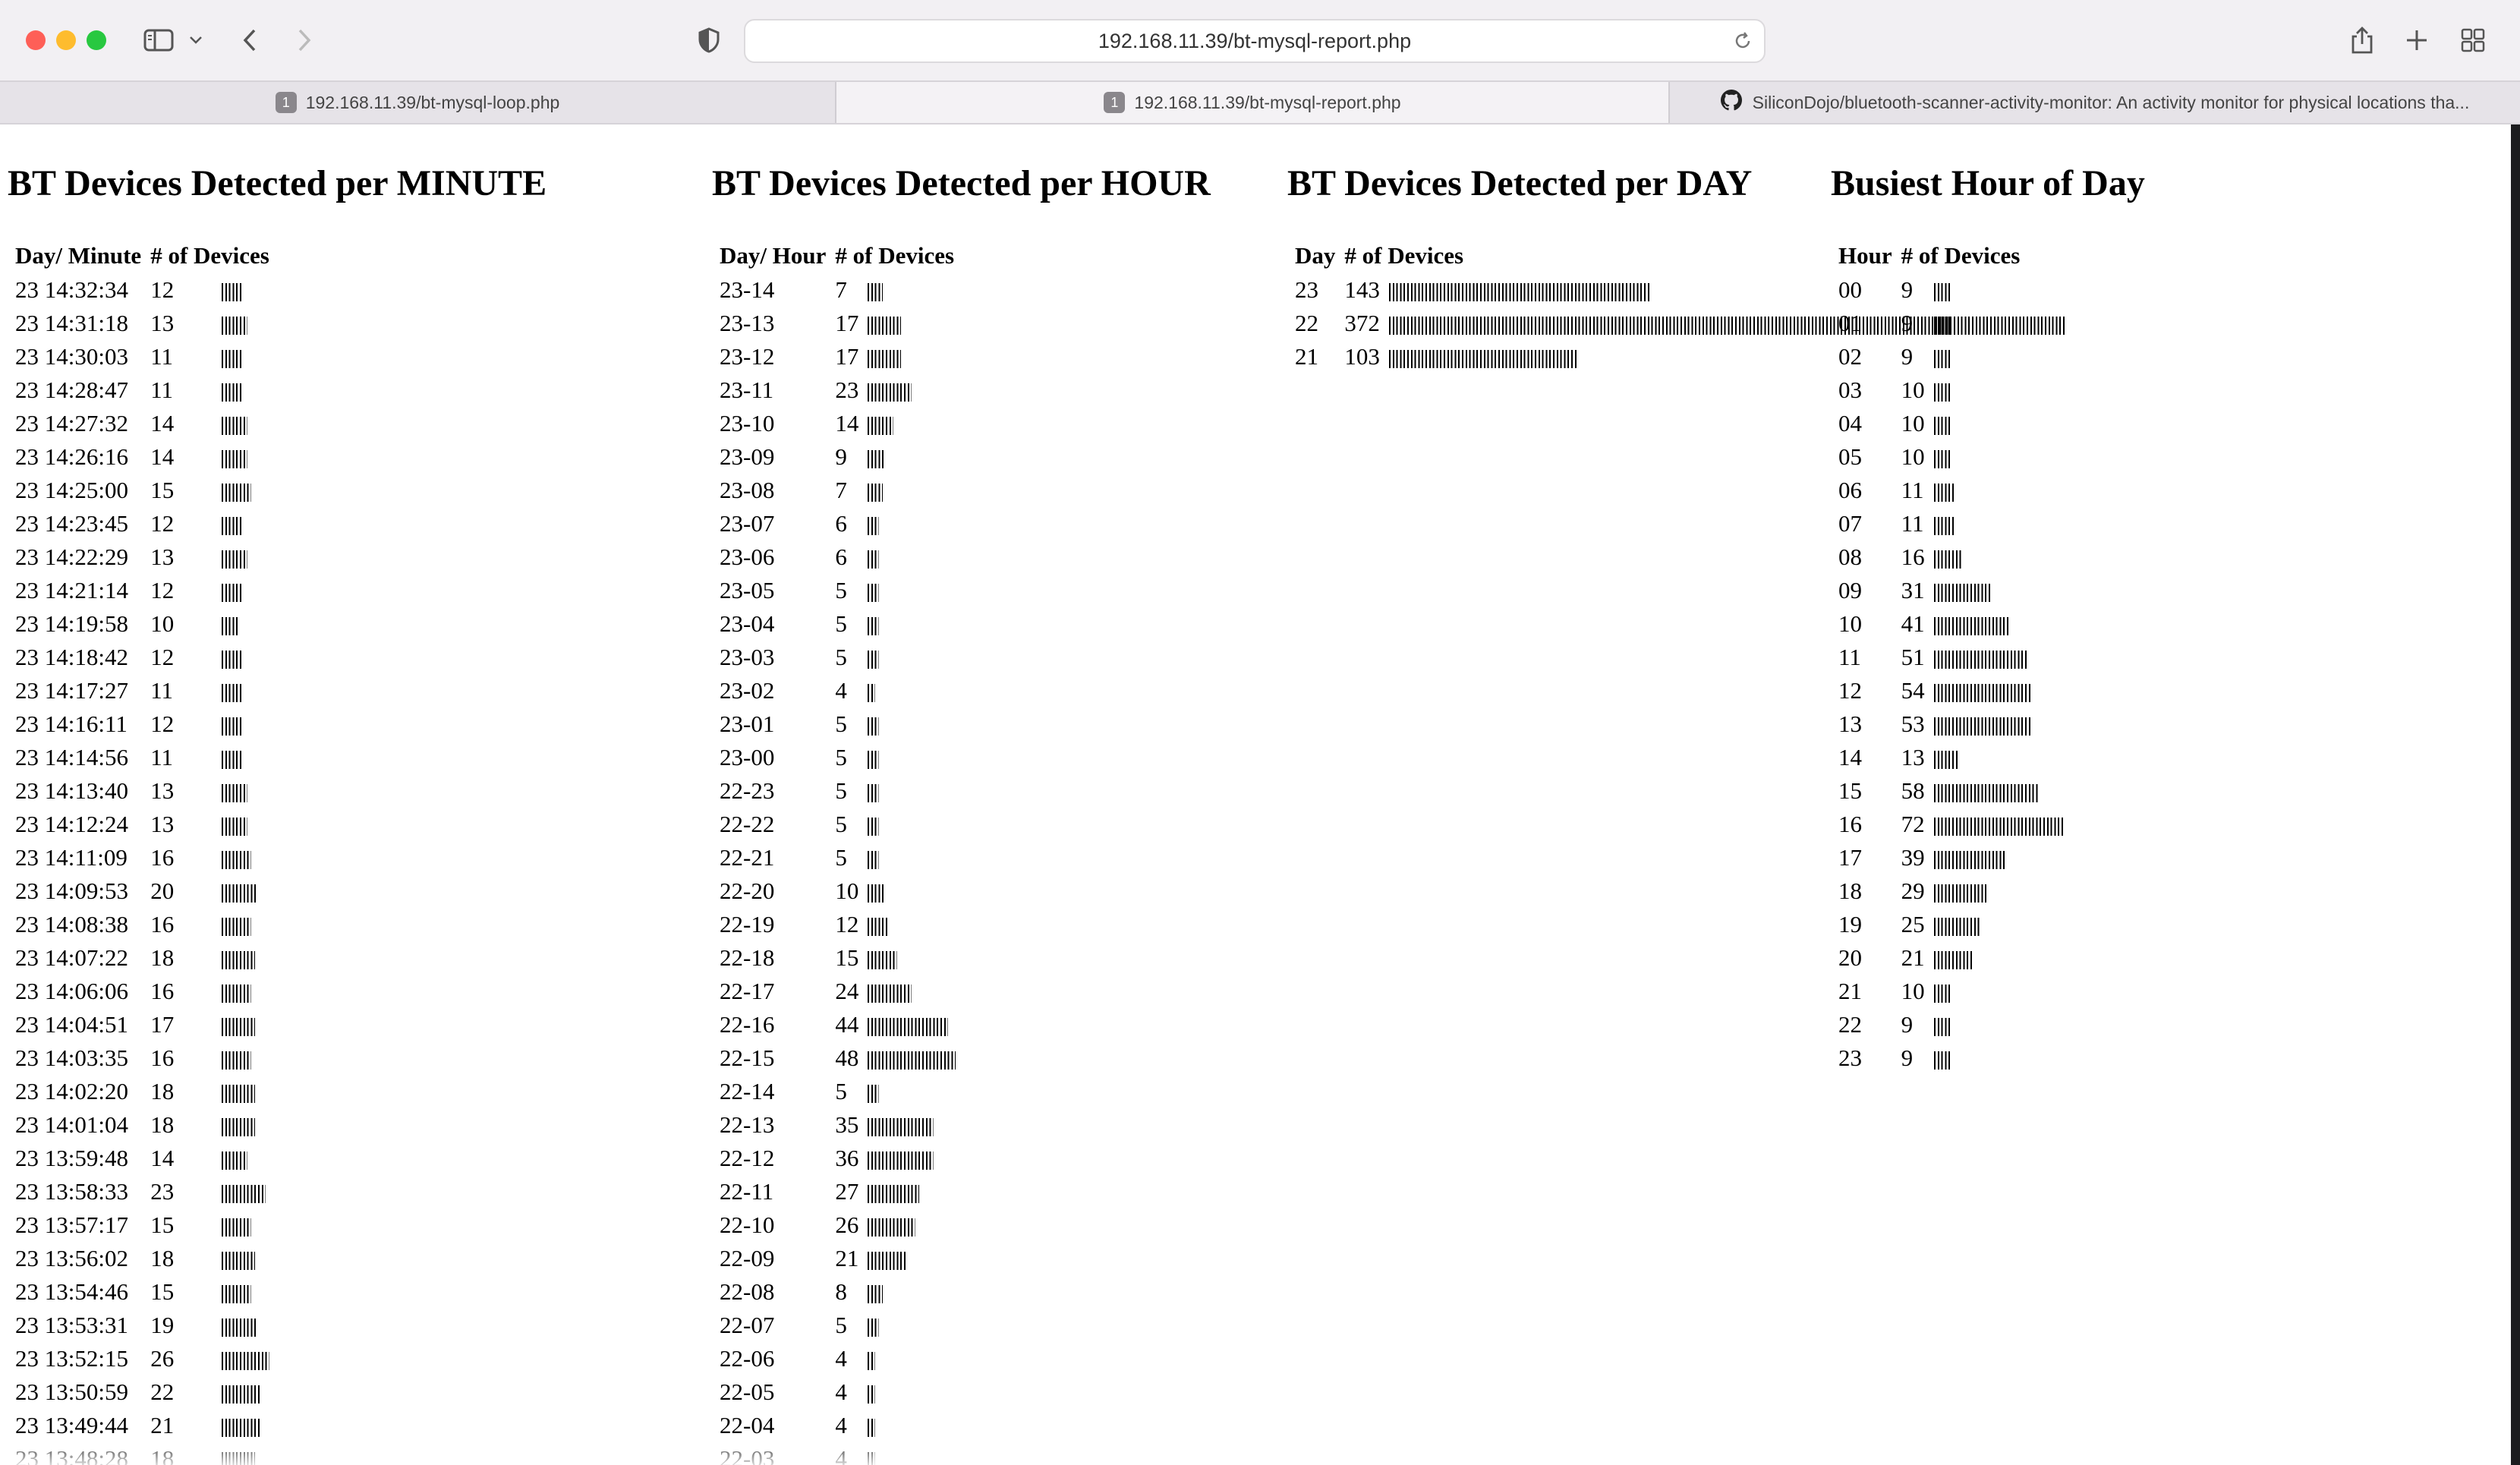 The height and width of the screenshot is (1465, 2520). What do you see at coordinates (433, 102) in the screenshot?
I see `tab-label: 192.168.11.39/bt-mysql-loop.php` at bounding box center [433, 102].